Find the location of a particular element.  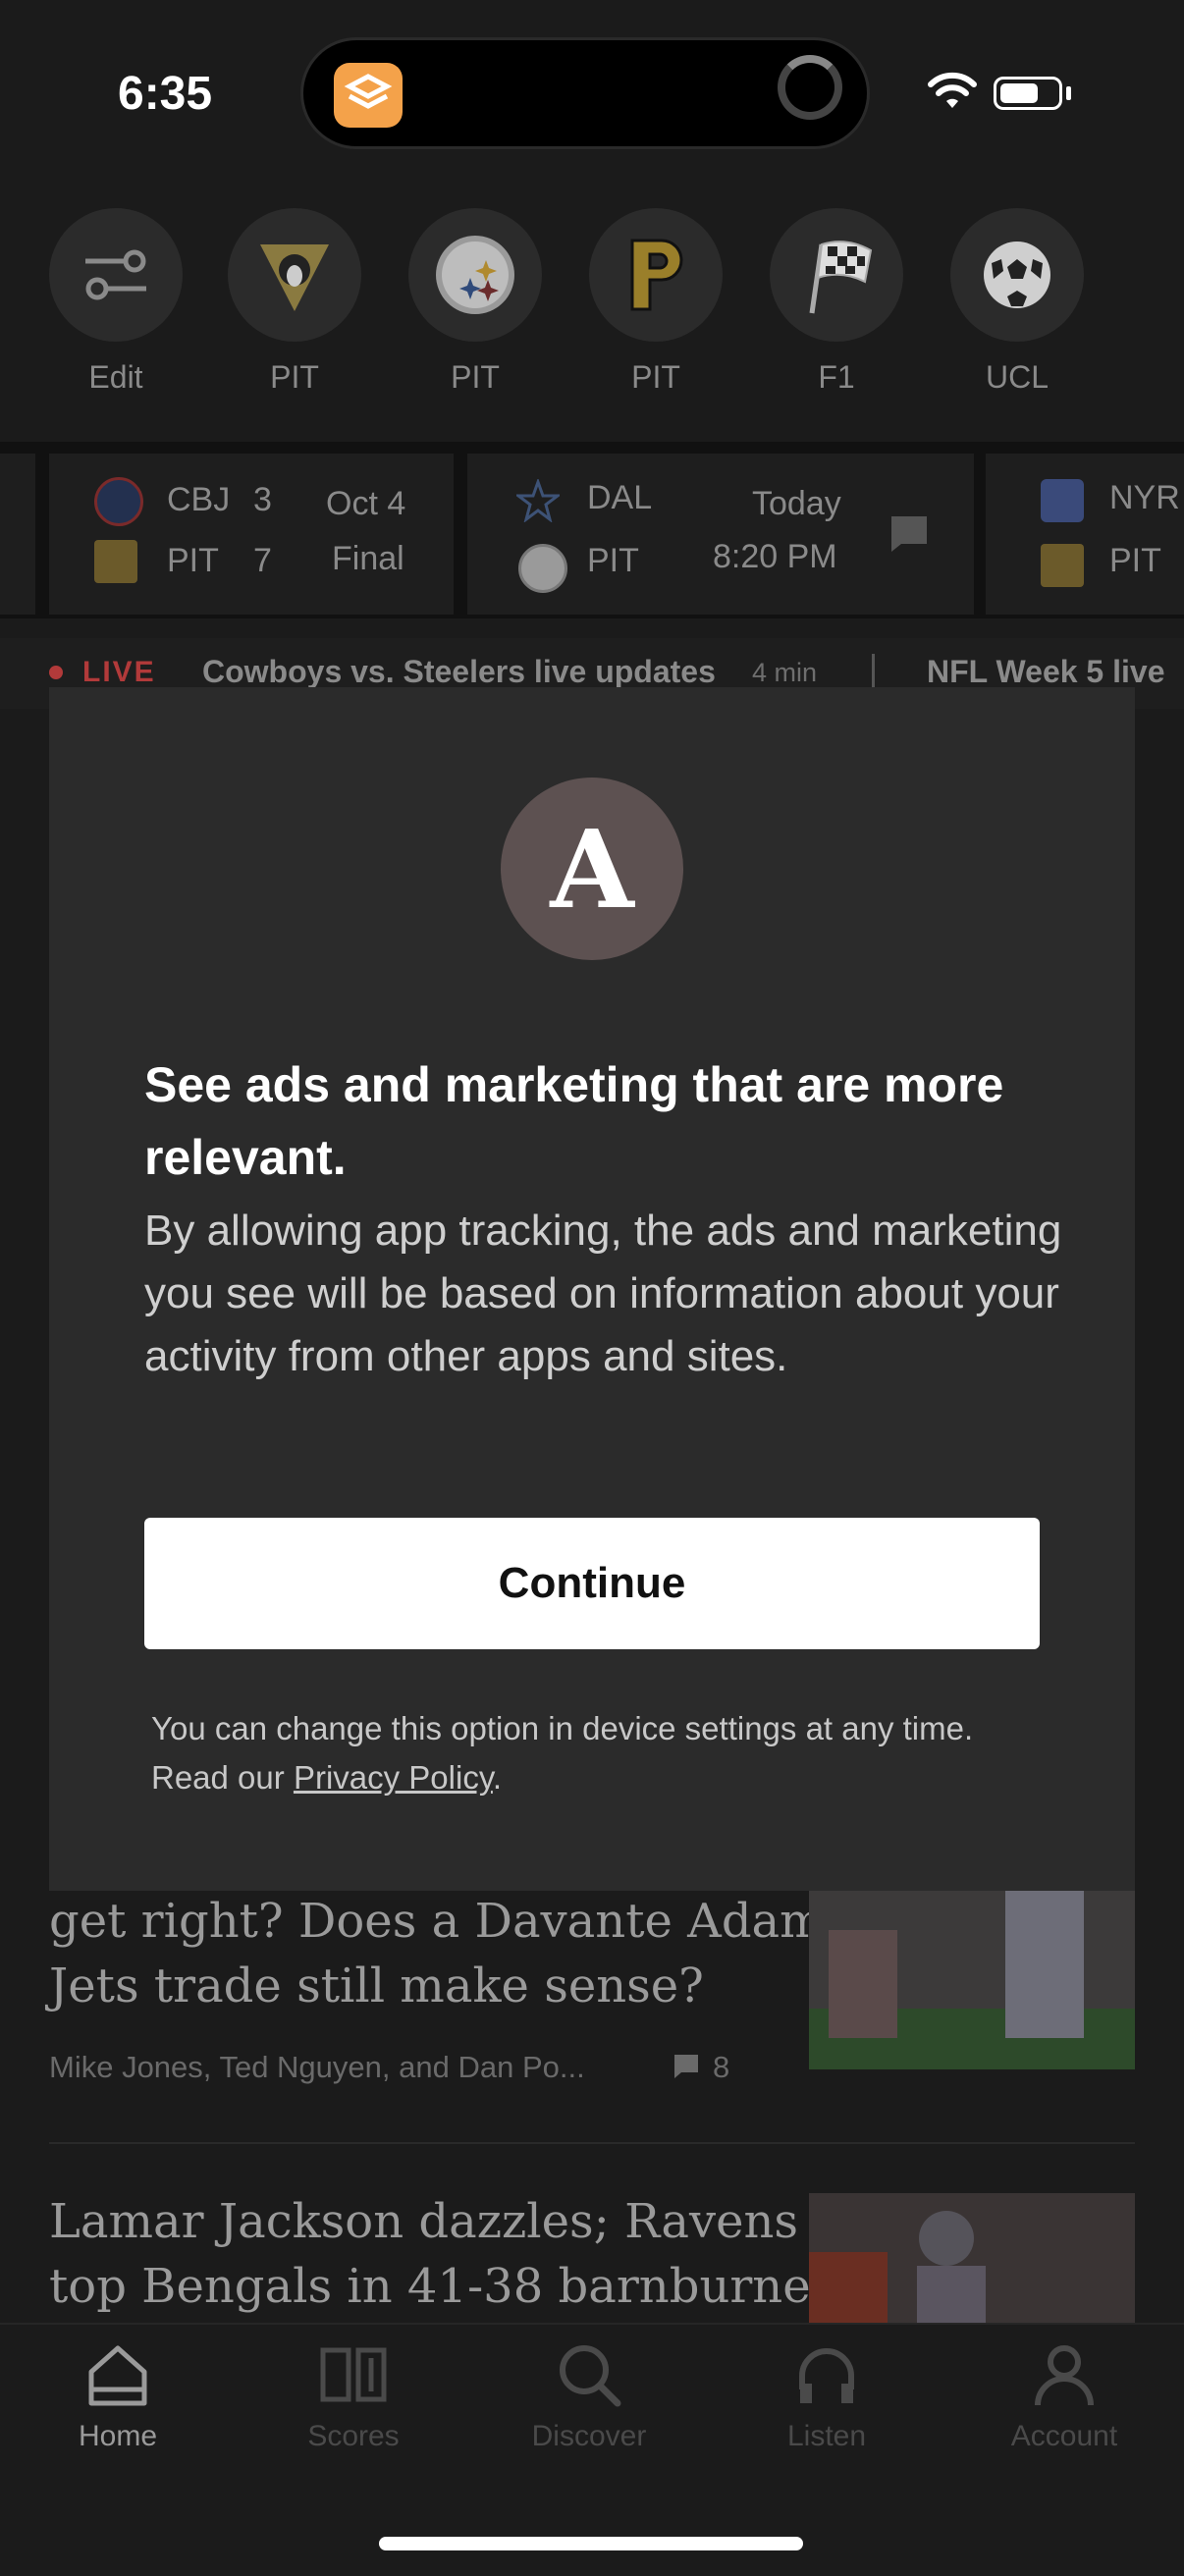

pirates-logo-icon is located at coordinates (656, 275).